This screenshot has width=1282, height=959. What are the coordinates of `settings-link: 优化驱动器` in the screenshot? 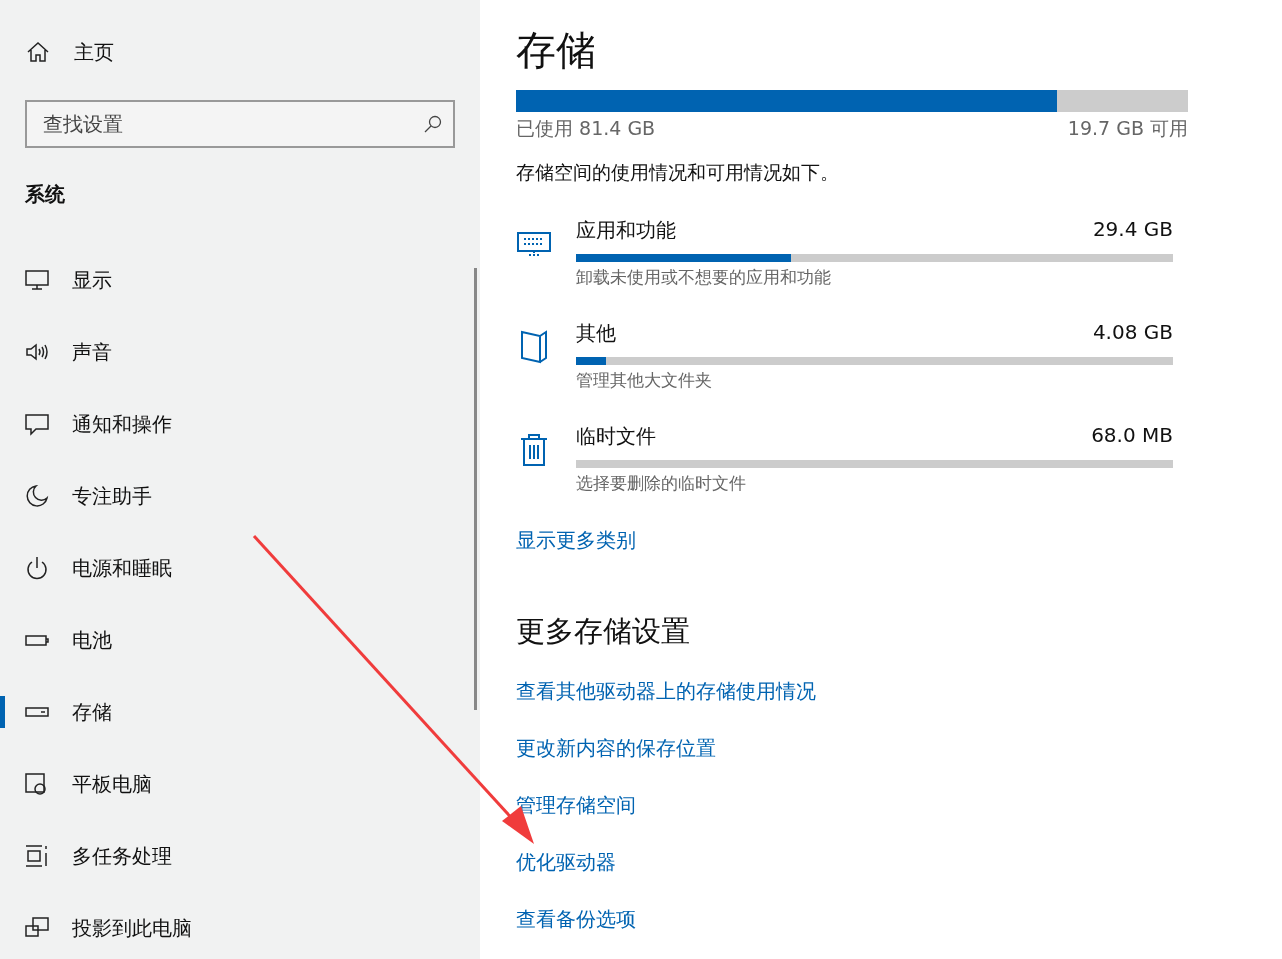 It's located at (566, 862).